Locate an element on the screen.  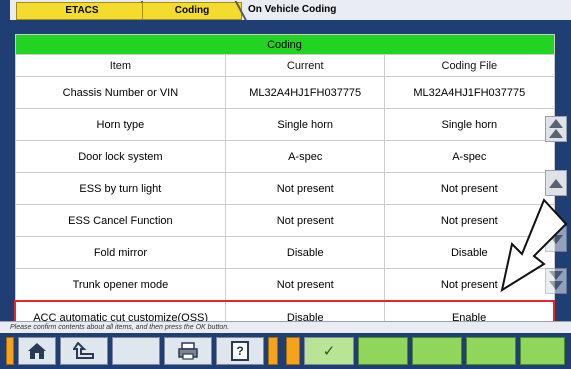
cell-current: Disable is located at coordinates (305, 252).